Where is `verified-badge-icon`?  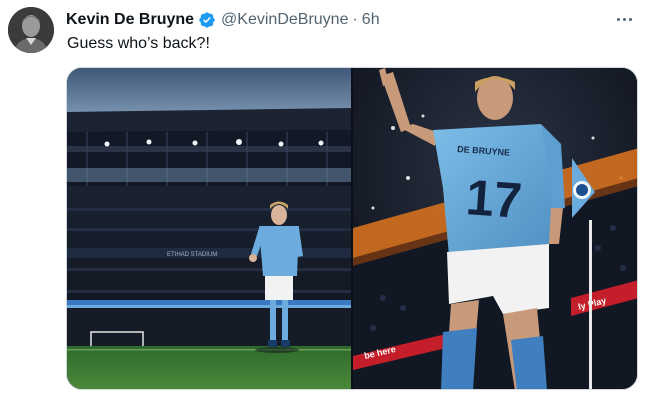 verified-badge-icon is located at coordinates (207, 20).